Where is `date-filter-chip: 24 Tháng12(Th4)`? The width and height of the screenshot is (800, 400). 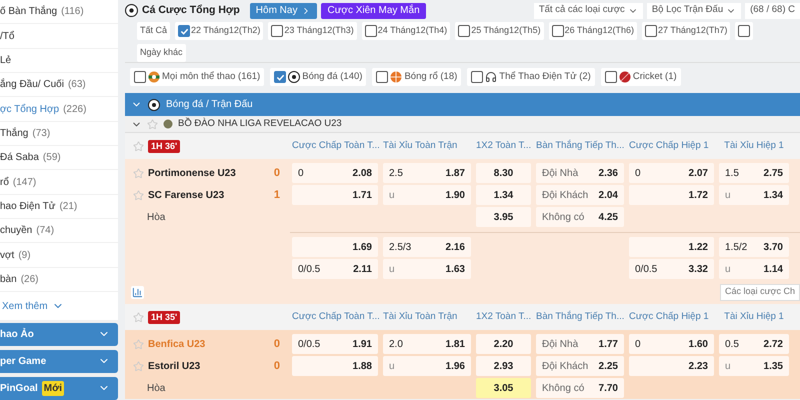
date-filter-chip: 24 Tháng12(Th4) is located at coordinates (406, 31).